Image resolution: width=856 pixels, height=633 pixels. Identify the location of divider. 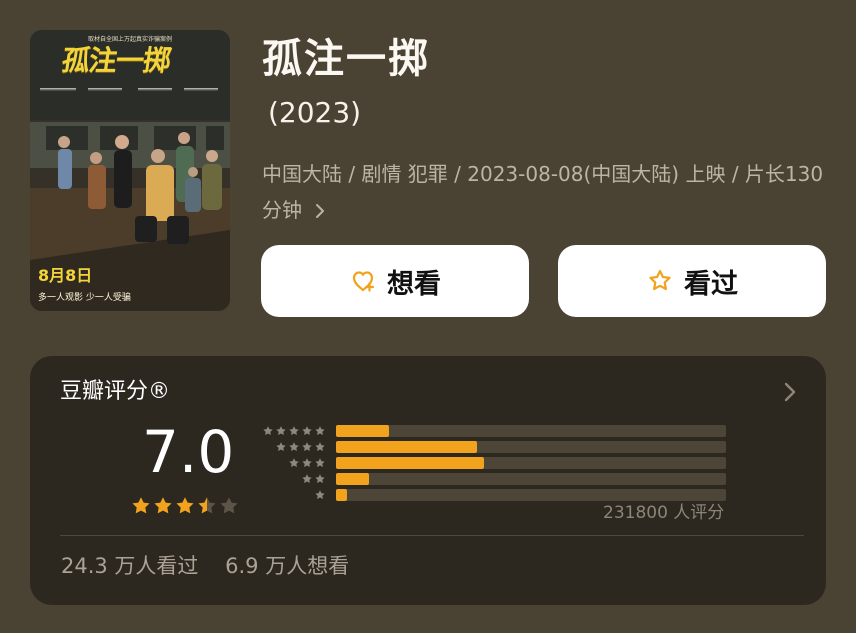
(432, 535).